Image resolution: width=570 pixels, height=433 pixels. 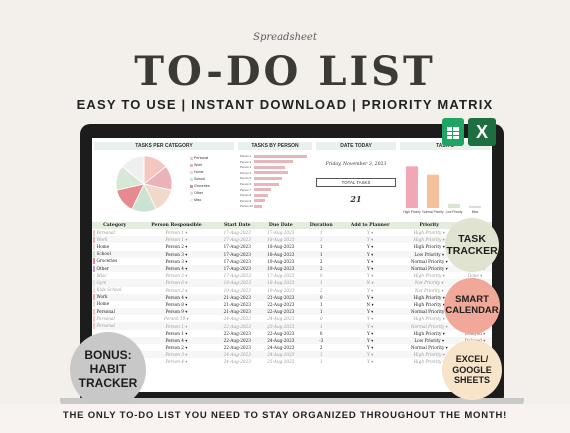 I want to click on table-cell: Not Priority ▾, so click(x=429, y=283).